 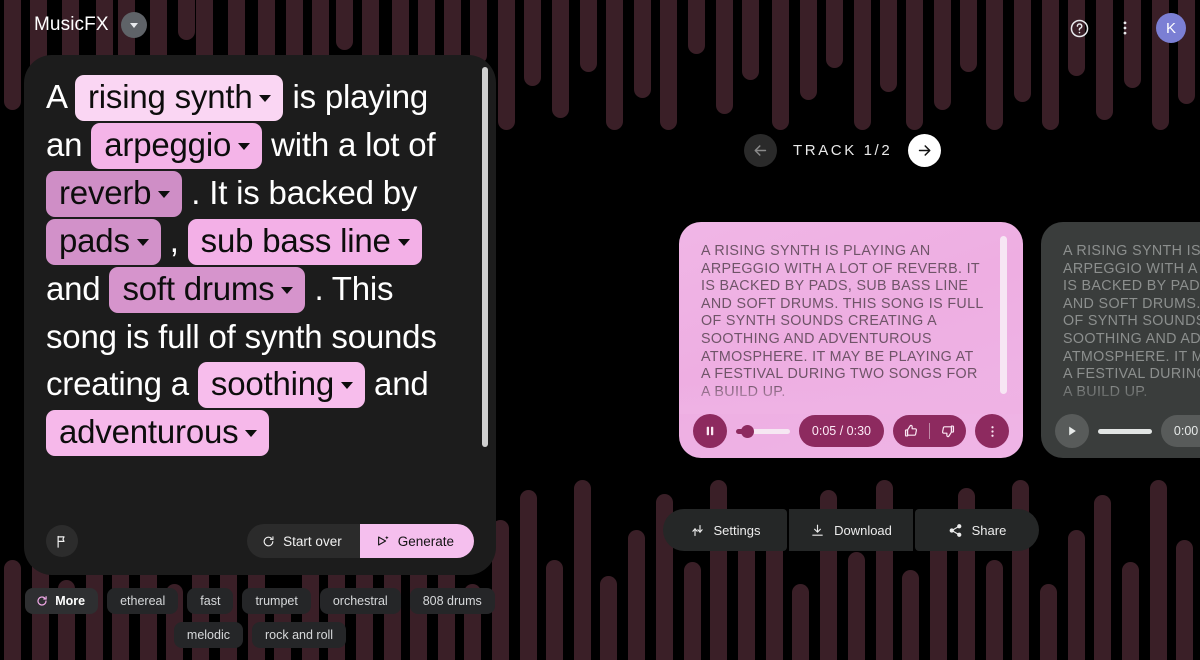 I want to click on header-actions: K, so click(x=1122, y=28).